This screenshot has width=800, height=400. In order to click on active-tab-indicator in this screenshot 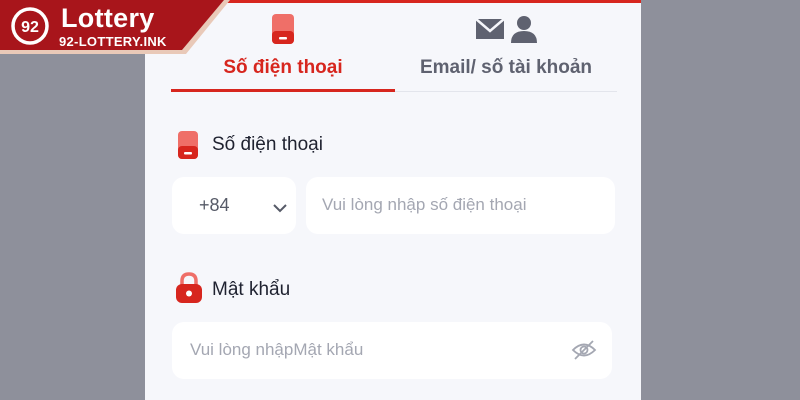, I will do `click(283, 90)`.